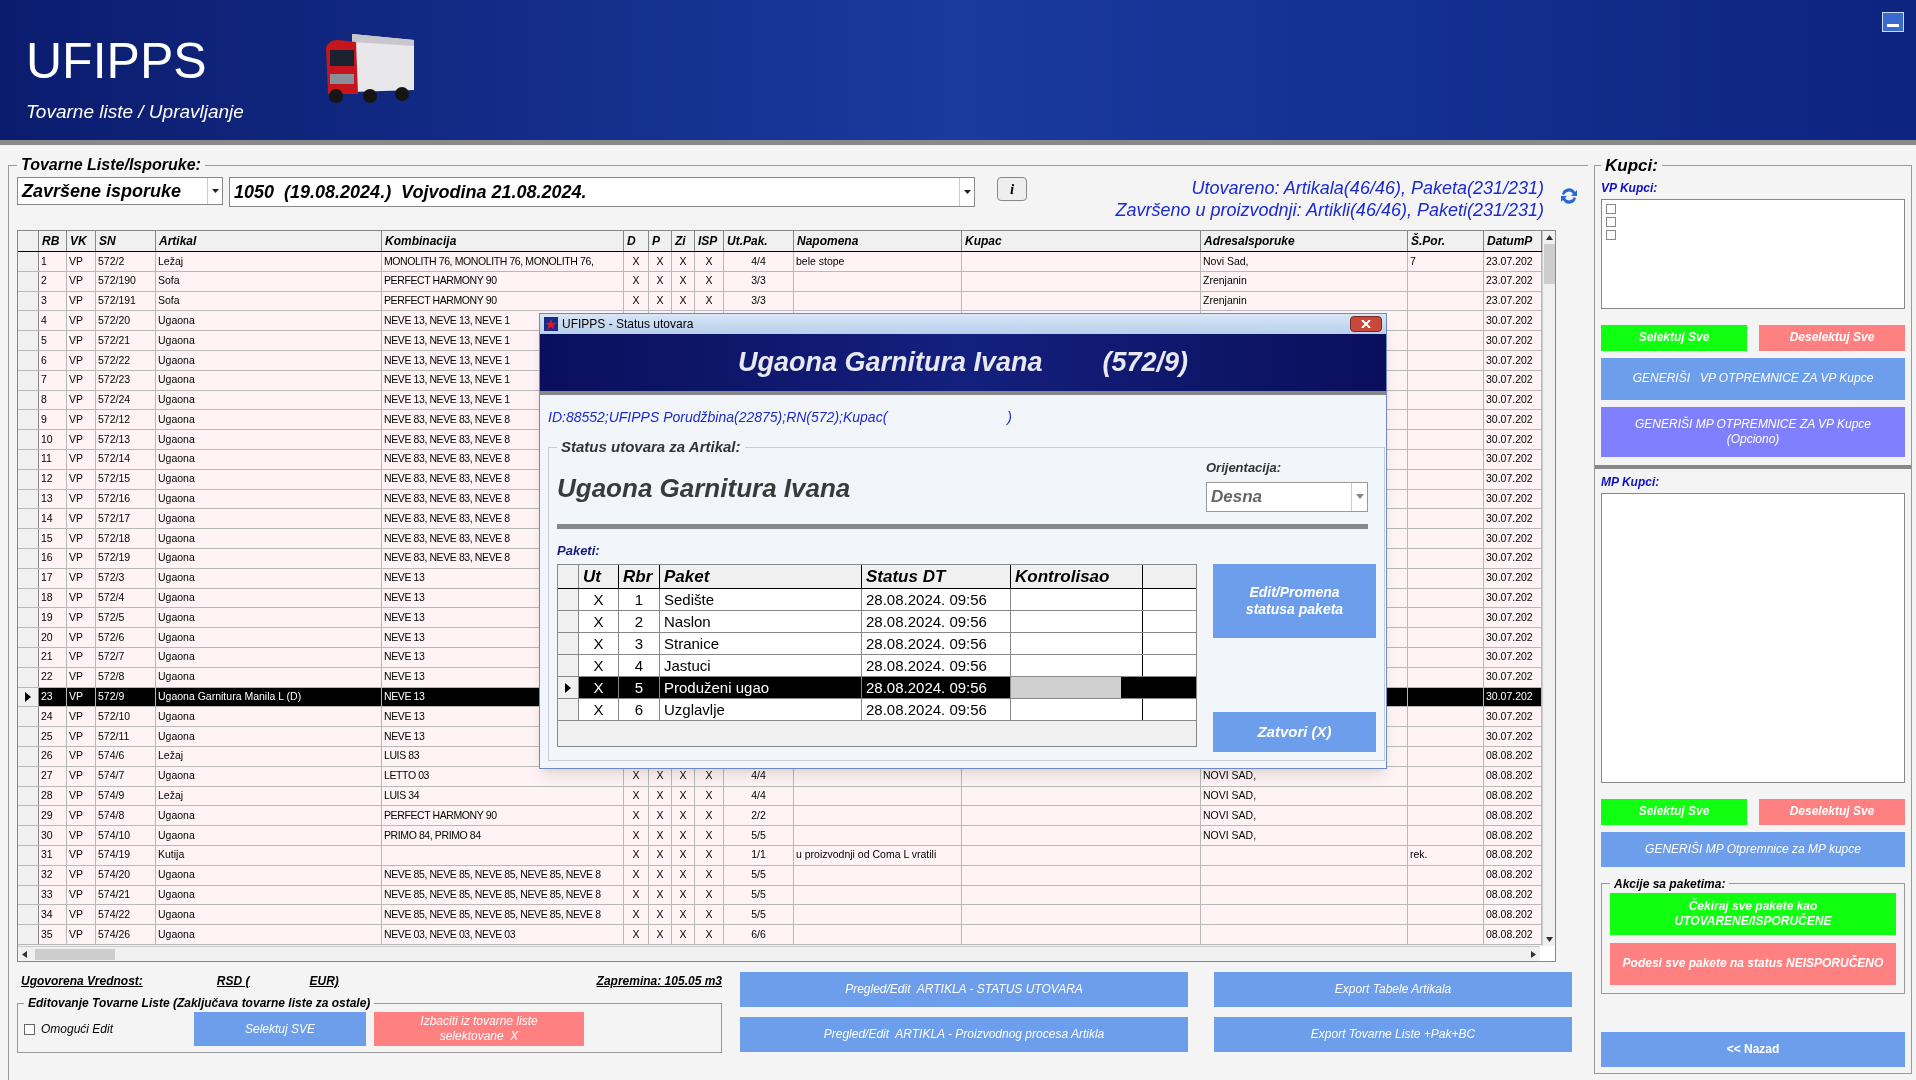  Describe the element at coordinates (639, 644) in the screenshot. I see `grid-cell: 3` at that location.